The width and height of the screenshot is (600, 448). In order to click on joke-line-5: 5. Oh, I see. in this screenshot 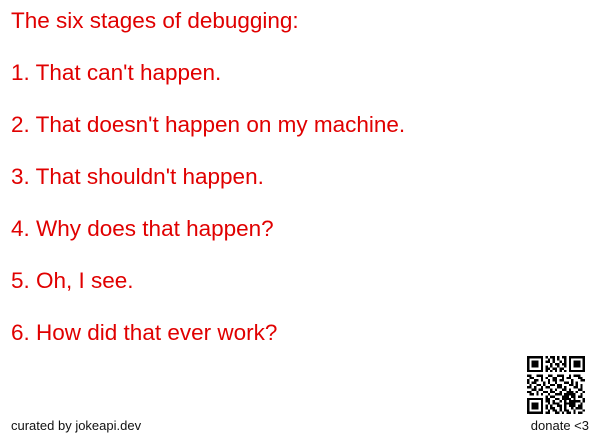, I will do `click(72, 280)`.